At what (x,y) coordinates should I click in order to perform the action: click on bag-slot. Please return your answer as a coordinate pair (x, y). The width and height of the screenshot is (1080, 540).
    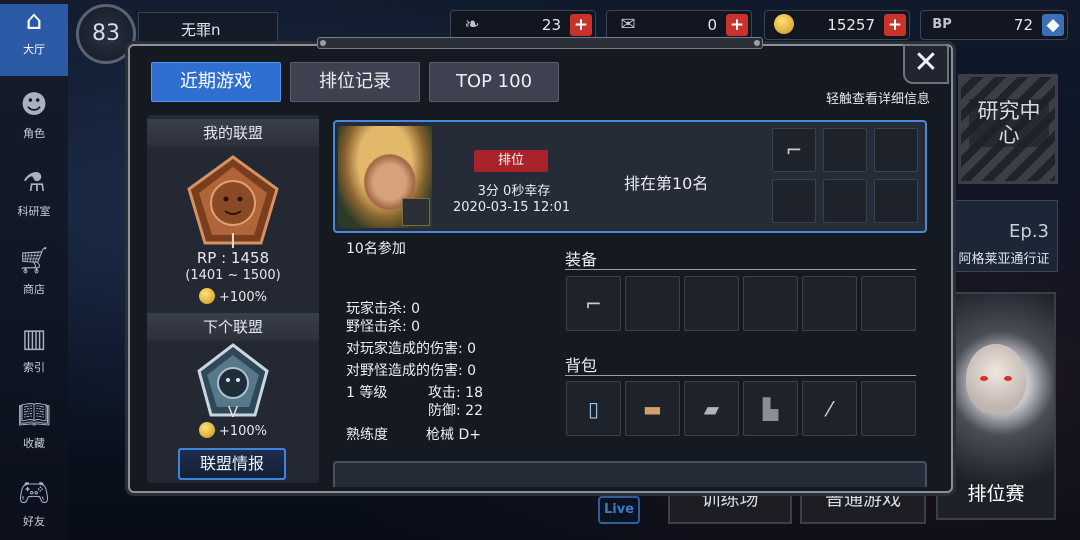
    Looking at the image, I should click on (888, 408).